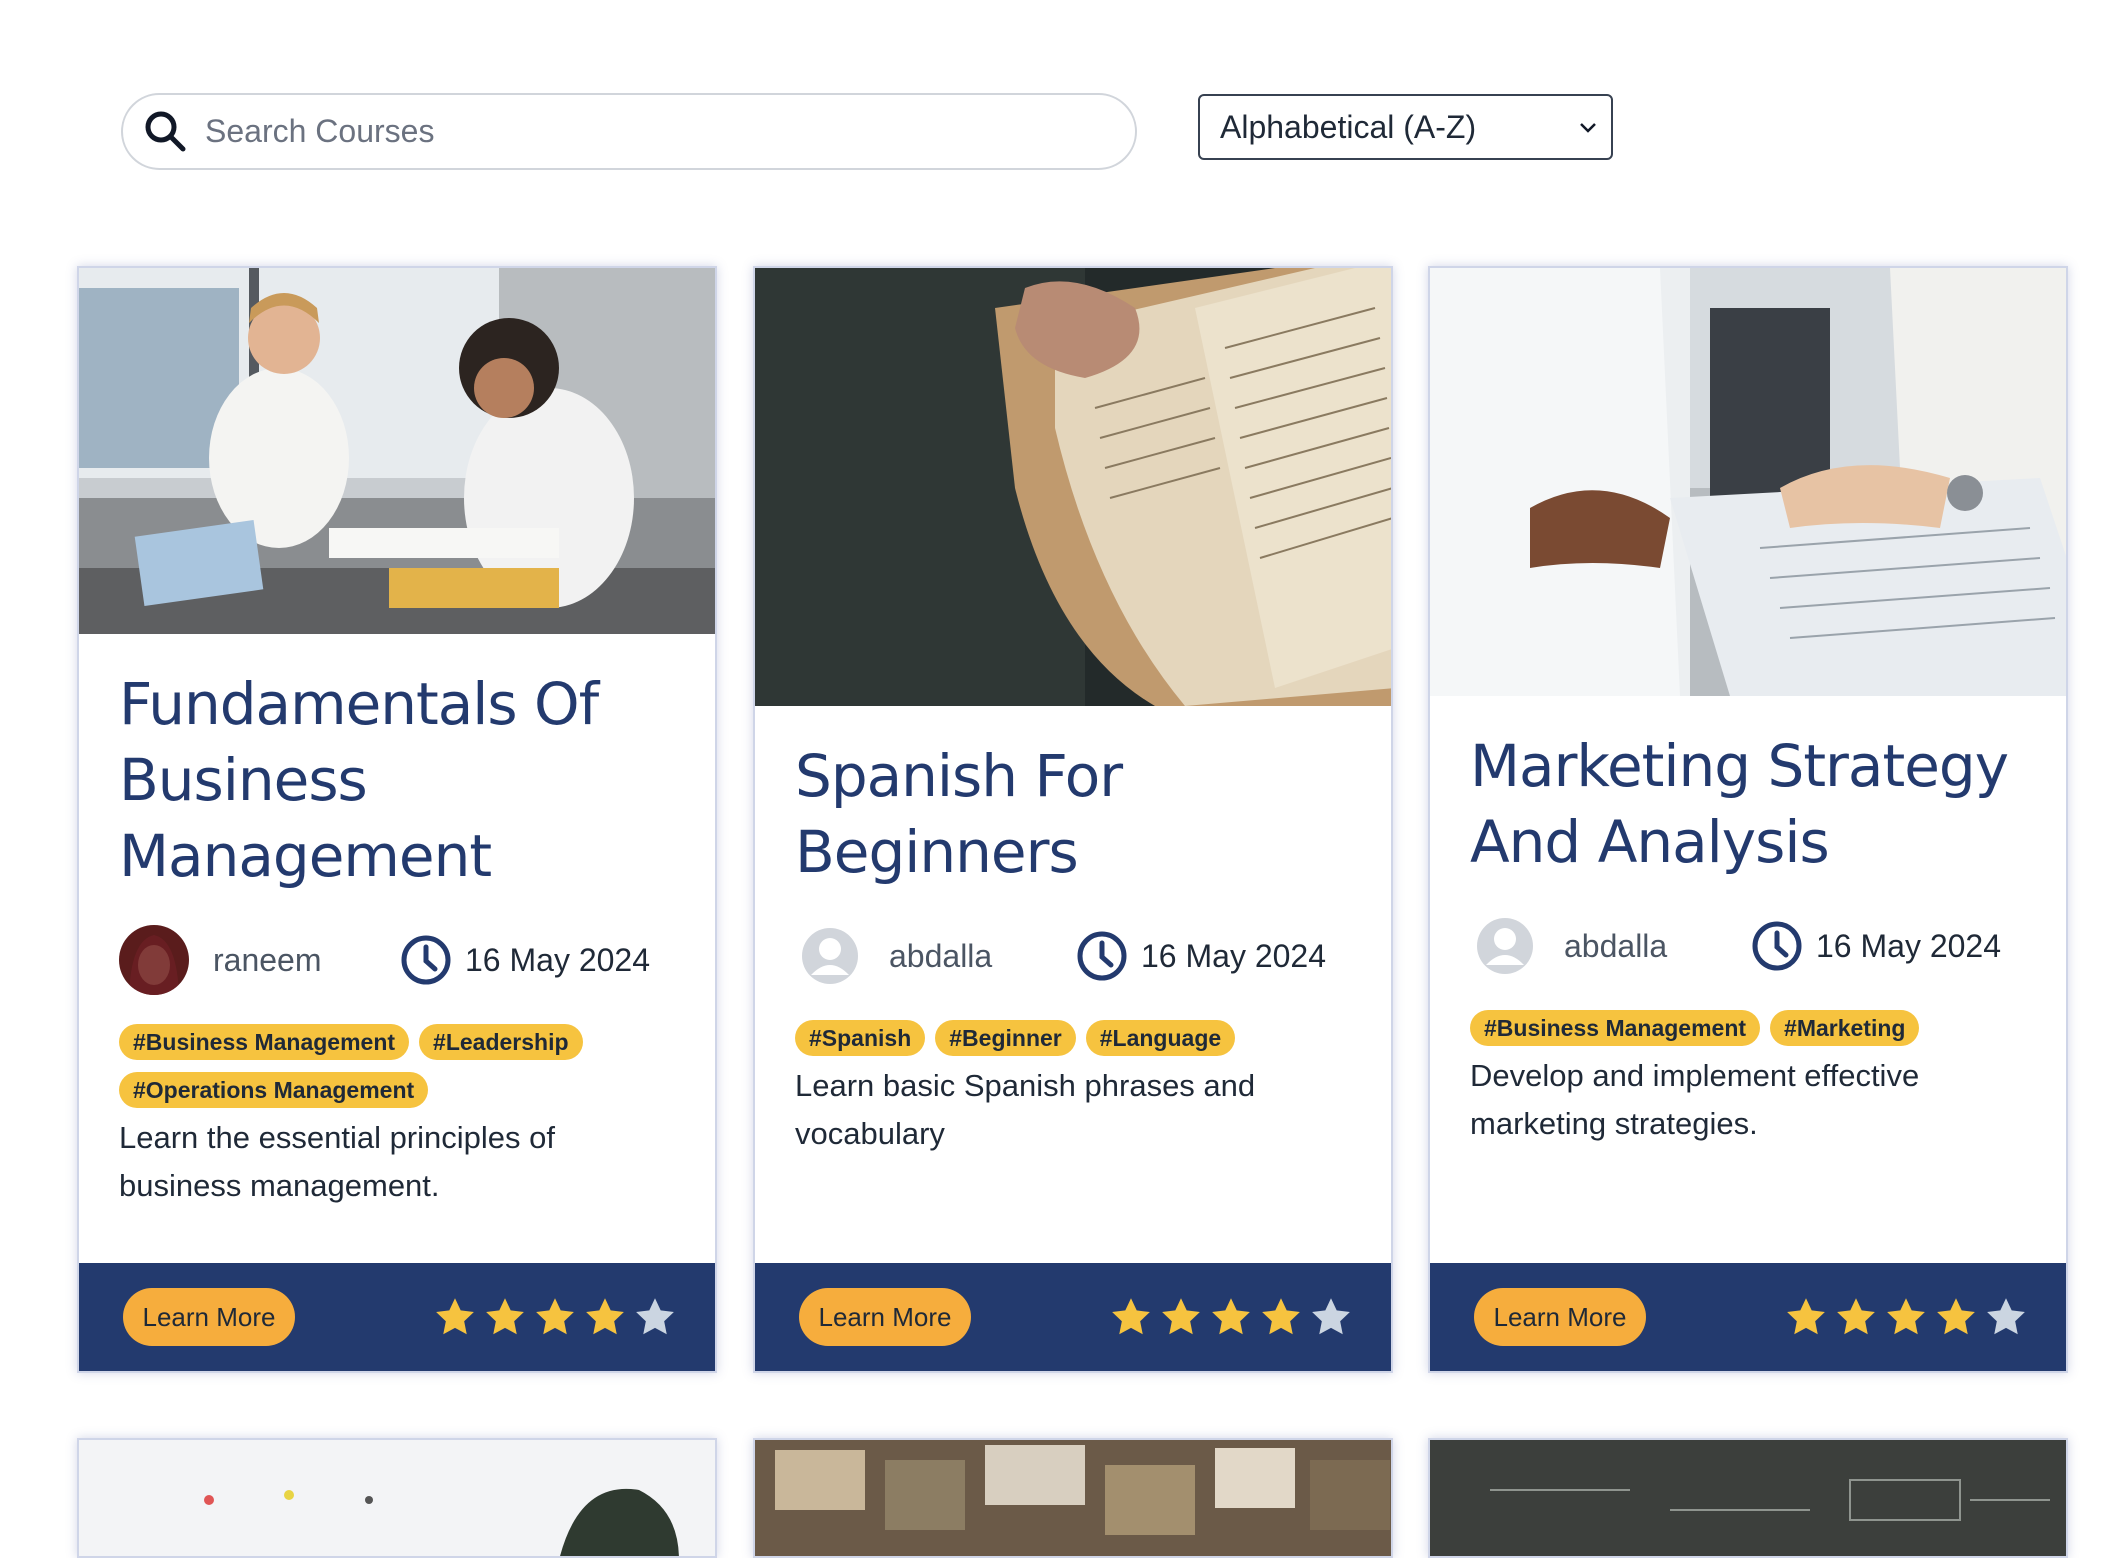  Describe the element at coordinates (1160, 1038) in the screenshot. I see `tag: #Language` at that location.